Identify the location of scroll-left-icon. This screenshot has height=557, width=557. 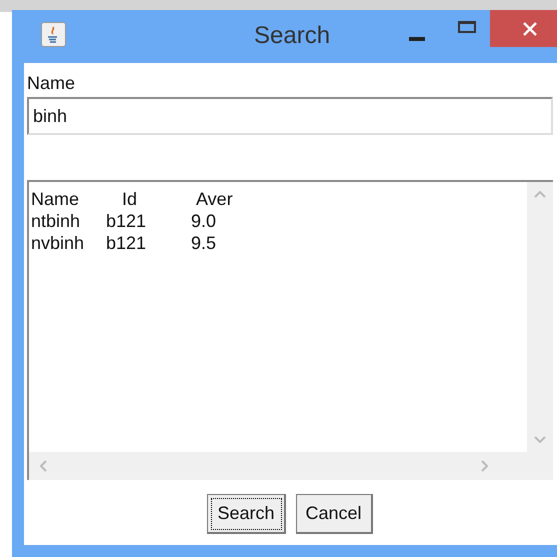
(43, 466).